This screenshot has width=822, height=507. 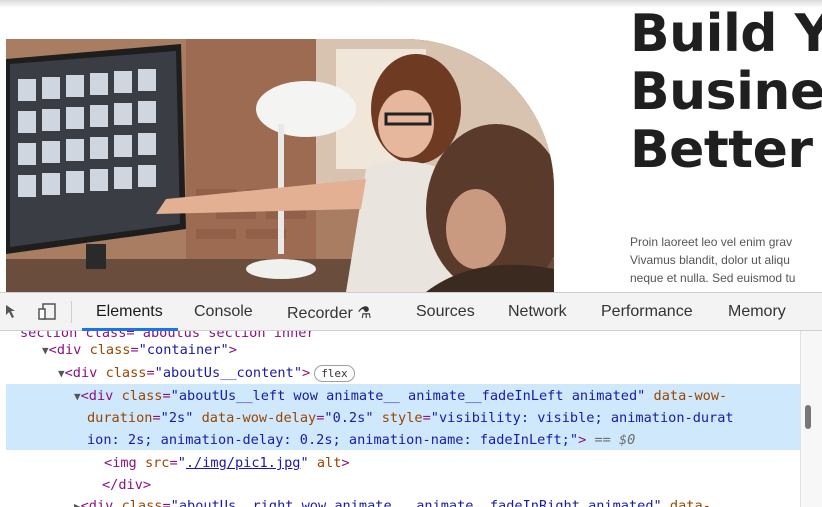 What do you see at coordinates (710, 260) in the screenshot?
I see `body-line: Vivamus blandit, dolor ut aliqu` at bounding box center [710, 260].